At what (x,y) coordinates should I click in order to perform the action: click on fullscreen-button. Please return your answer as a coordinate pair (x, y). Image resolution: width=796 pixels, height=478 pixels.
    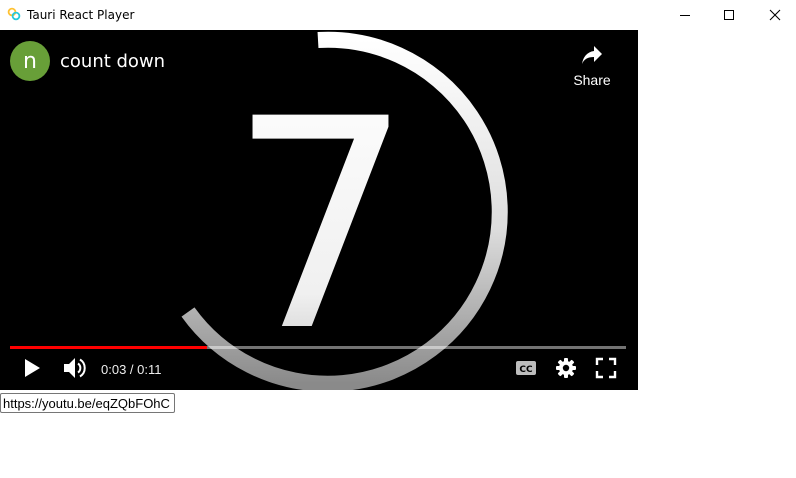
    Looking at the image, I should click on (606, 370).